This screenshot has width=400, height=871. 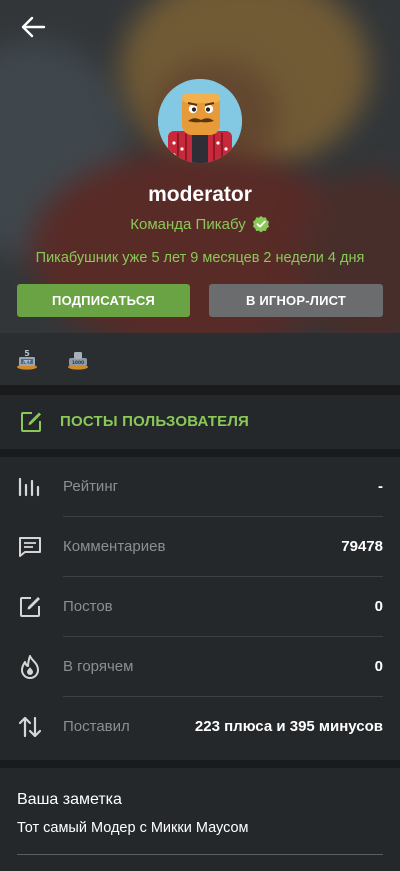 What do you see at coordinates (362, 546) in the screenshot?
I see `stat-value: 79478` at bounding box center [362, 546].